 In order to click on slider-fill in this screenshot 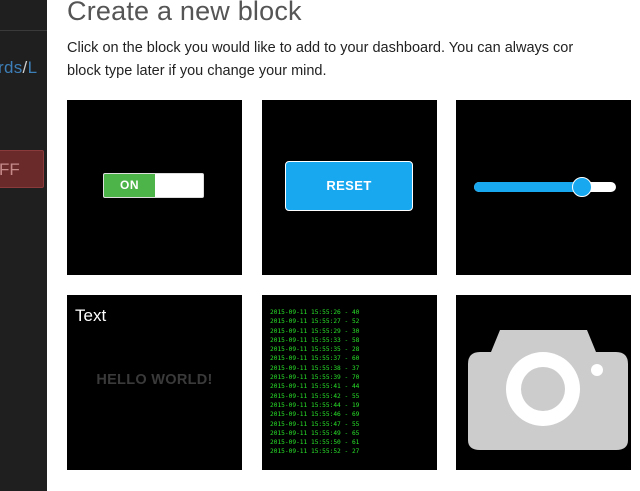, I will do `click(528, 187)`.